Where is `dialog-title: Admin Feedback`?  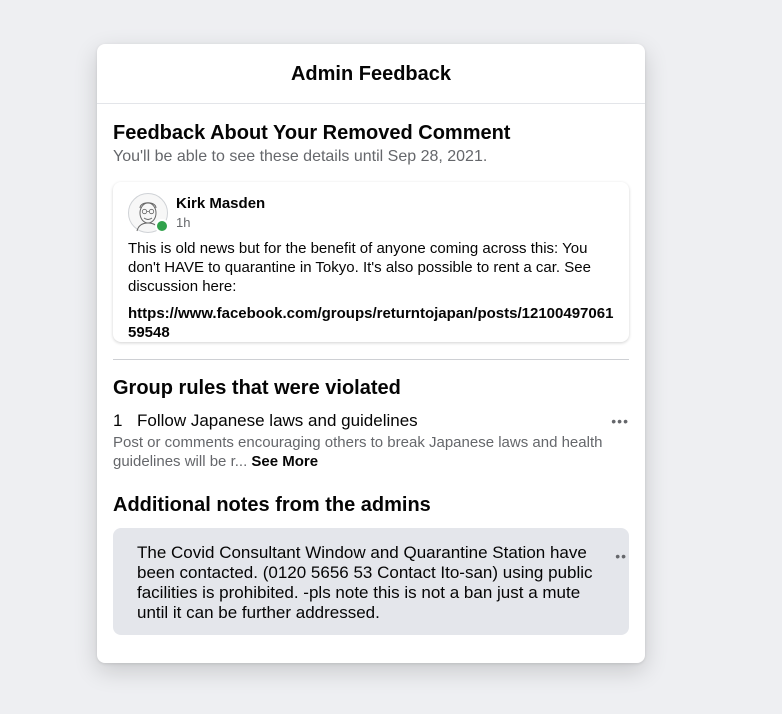
dialog-title: Admin Feedback is located at coordinates (371, 74).